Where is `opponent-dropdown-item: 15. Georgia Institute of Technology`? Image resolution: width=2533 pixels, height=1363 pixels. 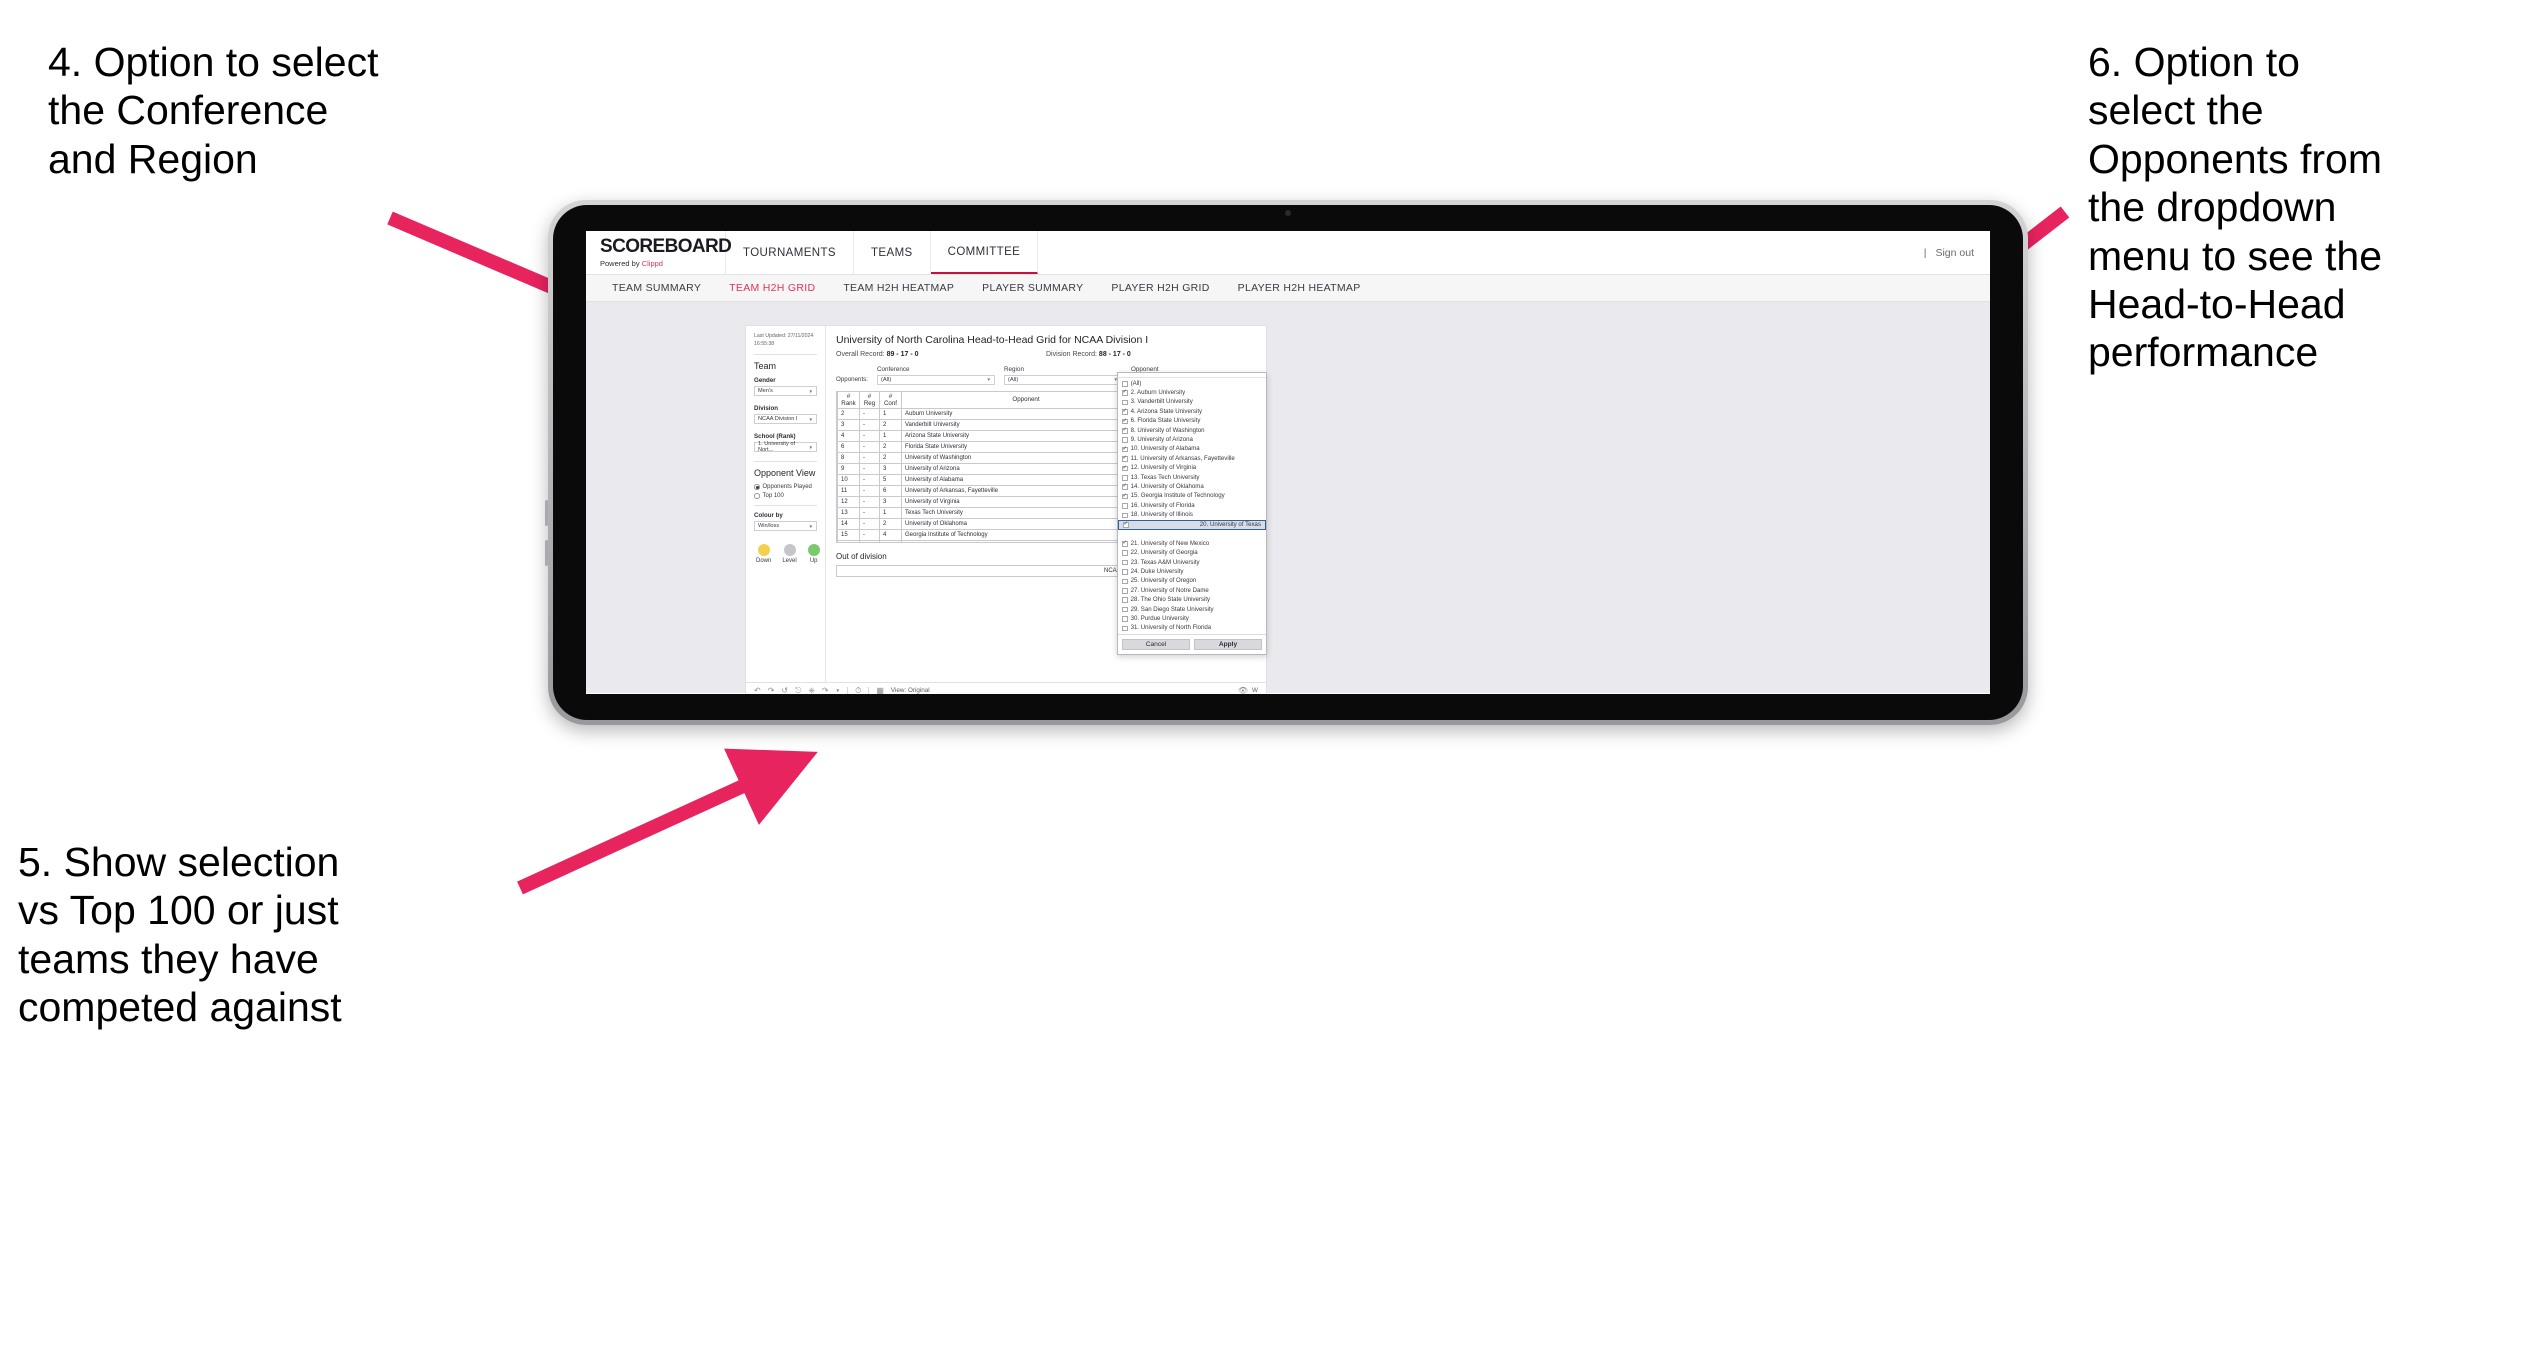
opponent-dropdown-item: 15. Georgia Institute of Technology is located at coordinates (1192, 496).